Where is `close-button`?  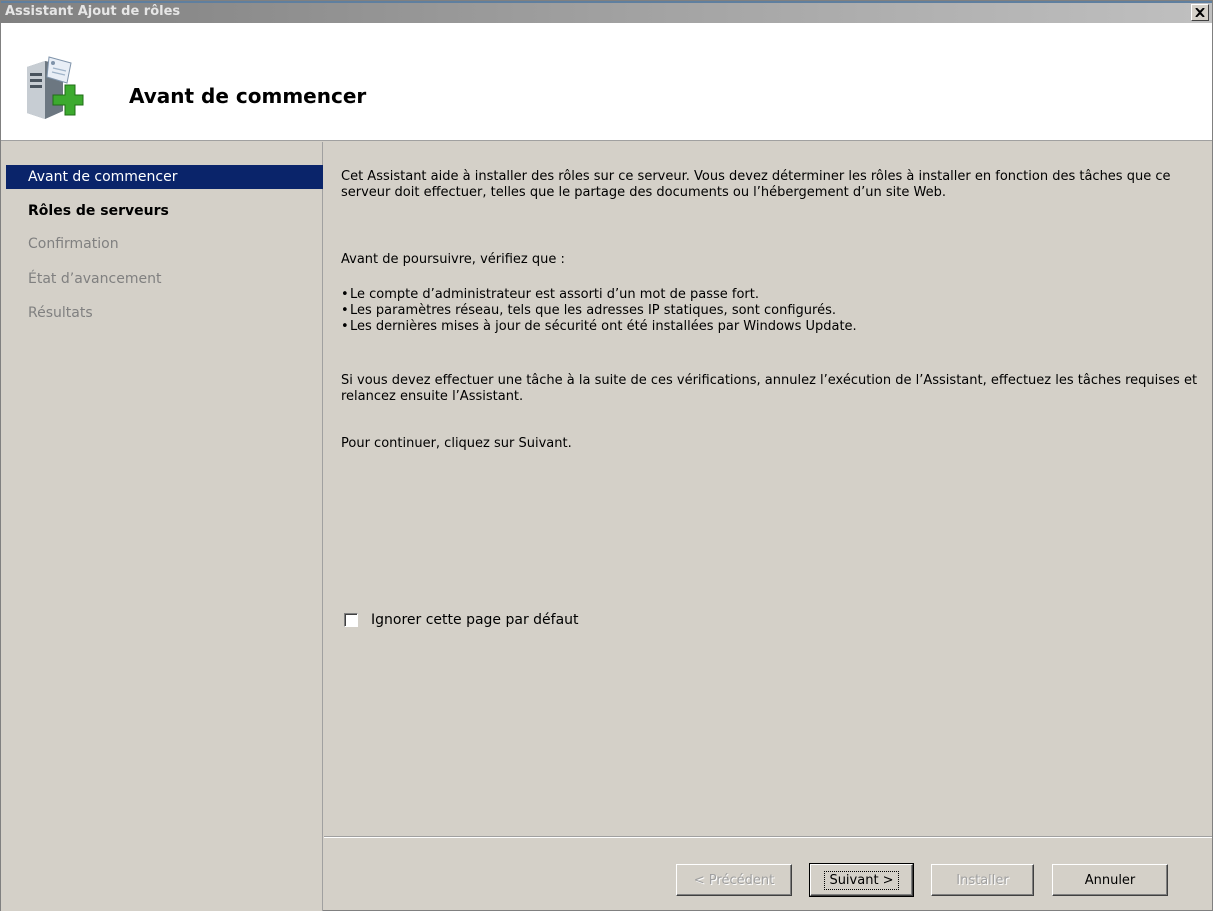 close-button is located at coordinates (1200, 12).